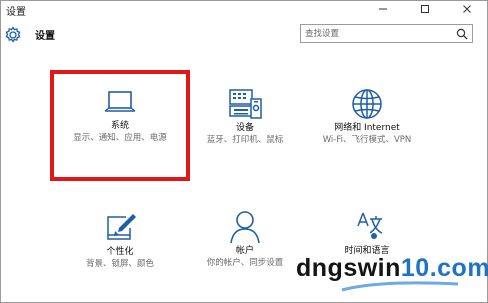  What do you see at coordinates (444, 268) in the screenshot?
I see `watermark-accent: 10.com` at bounding box center [444, 268].